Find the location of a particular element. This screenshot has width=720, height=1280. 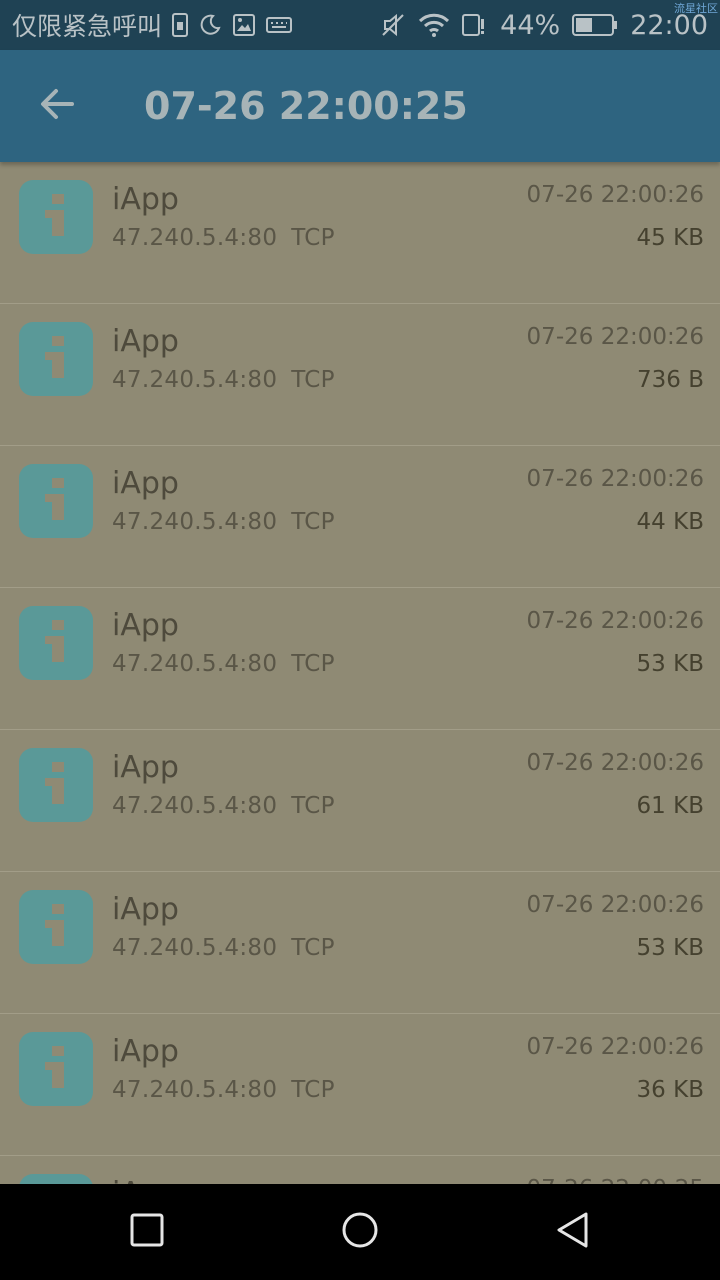

battery-percent: 44% is located at coordinates (530, 25).